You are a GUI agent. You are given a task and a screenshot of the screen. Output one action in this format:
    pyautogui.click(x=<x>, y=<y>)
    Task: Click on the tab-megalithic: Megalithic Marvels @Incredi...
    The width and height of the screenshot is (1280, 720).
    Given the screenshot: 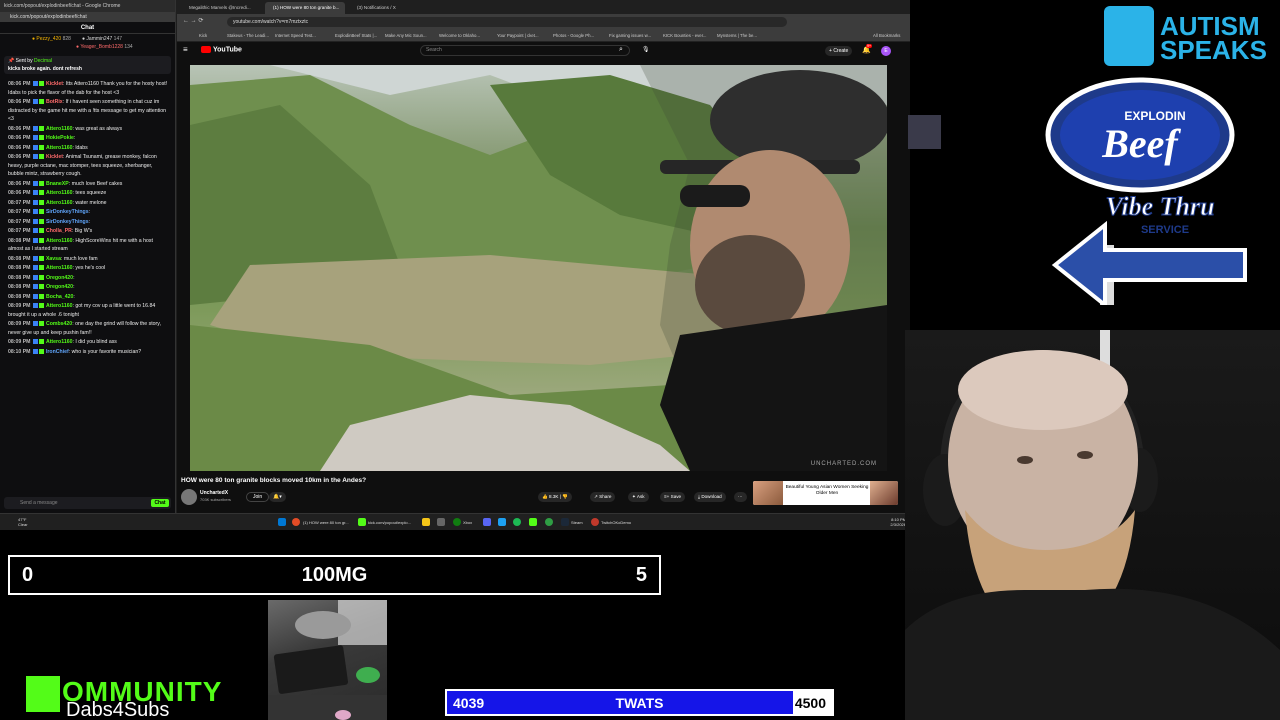 What is the action you would take?
    pyautogui.click(x=221, y=8)
    